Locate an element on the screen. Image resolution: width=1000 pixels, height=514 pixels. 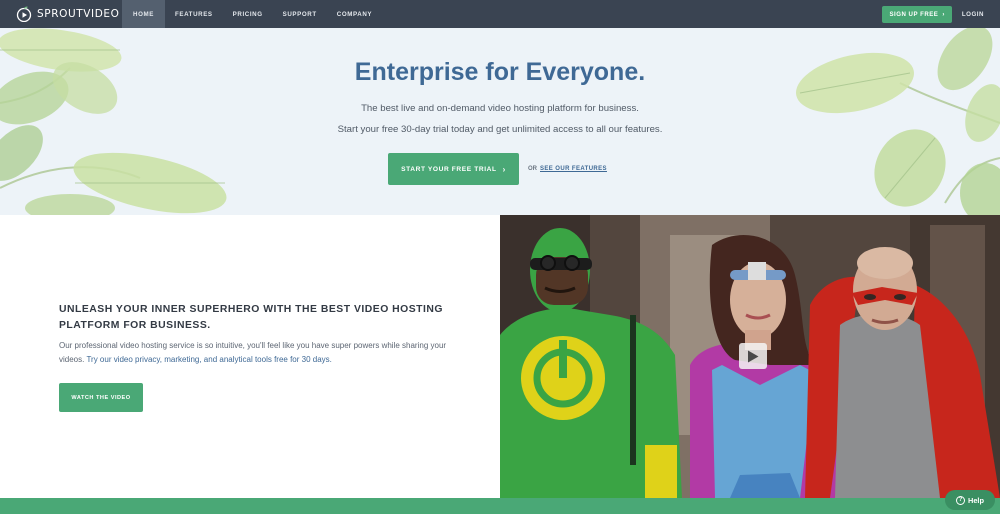
nav-company: COMPANY is located at coordinates (354, 14).